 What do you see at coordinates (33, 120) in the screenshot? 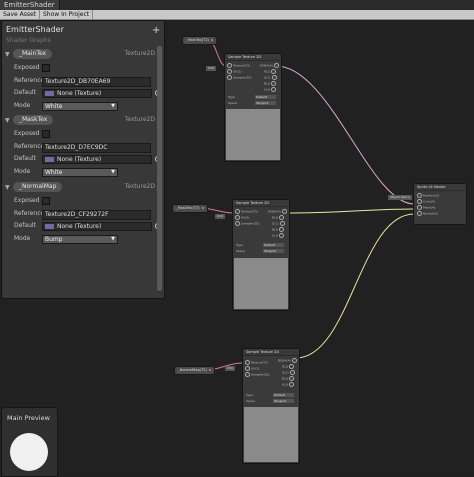
I see `property-pill: _MaskTex` at bounding box center [33, 120].